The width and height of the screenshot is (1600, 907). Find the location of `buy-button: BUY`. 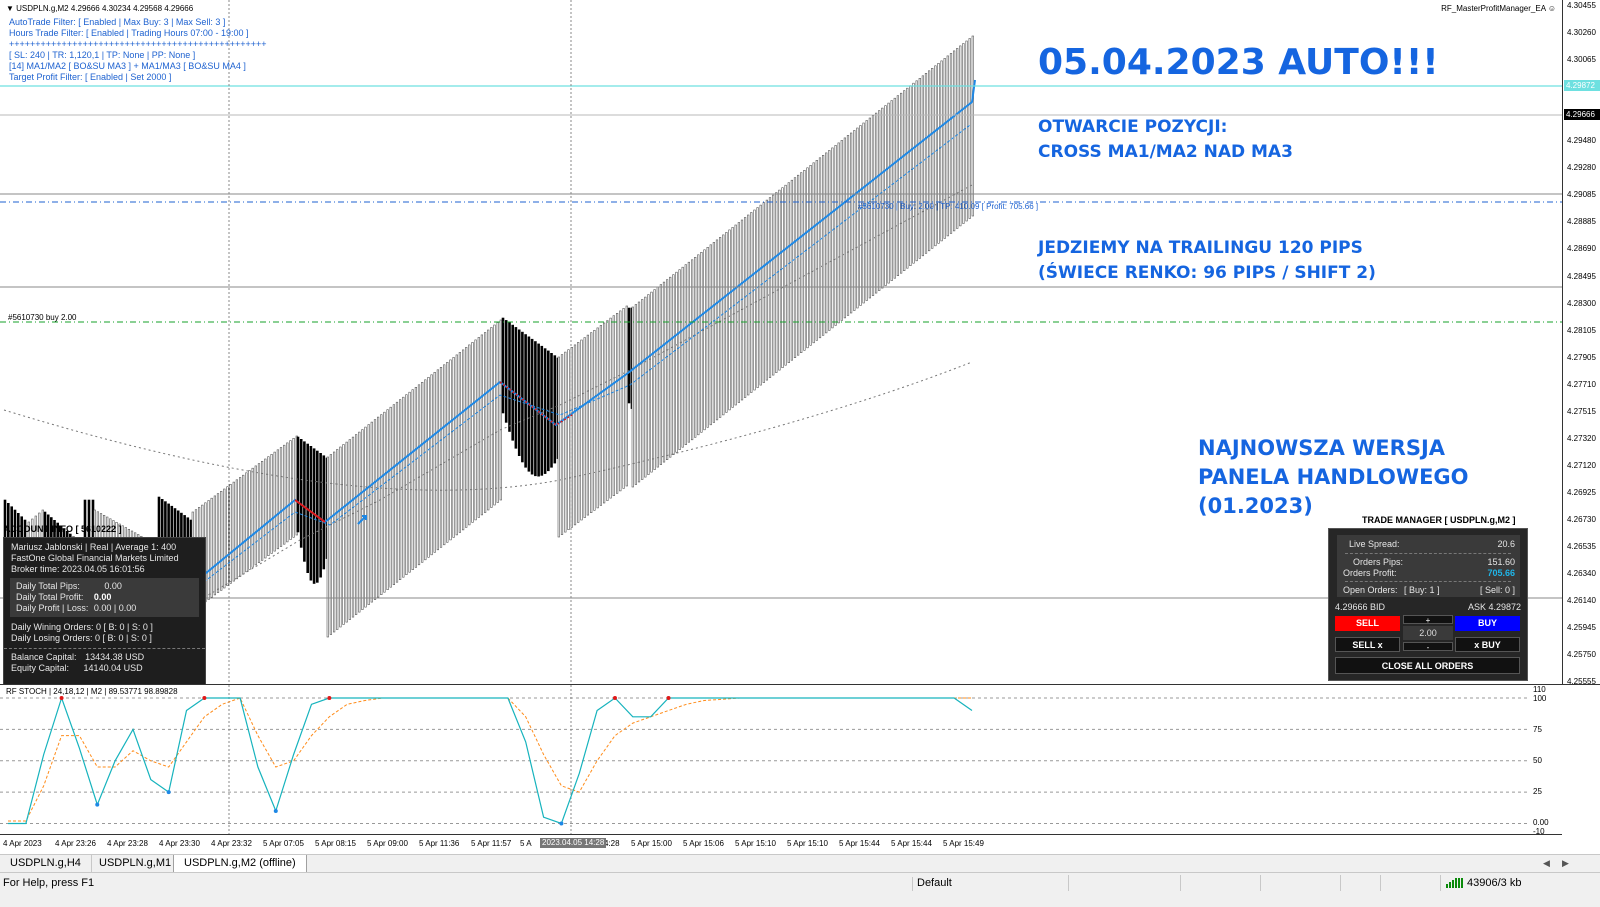

buy-button: BUY is located at coordinates (1487, 623).